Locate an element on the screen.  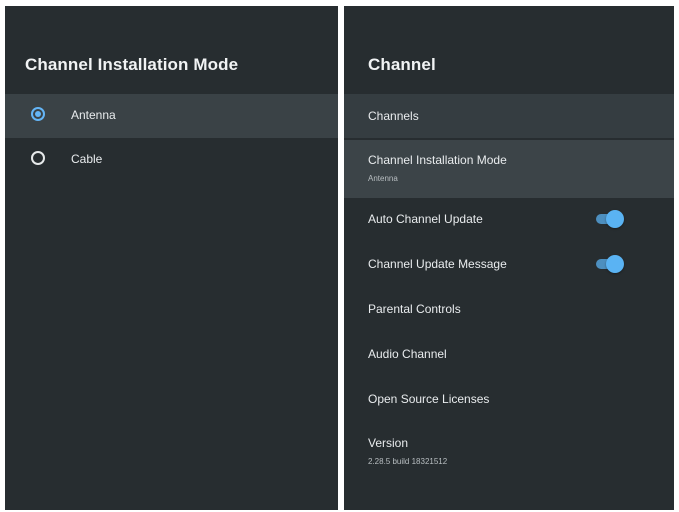
channel-update-message-toggle is located at coordinates (609, 264).